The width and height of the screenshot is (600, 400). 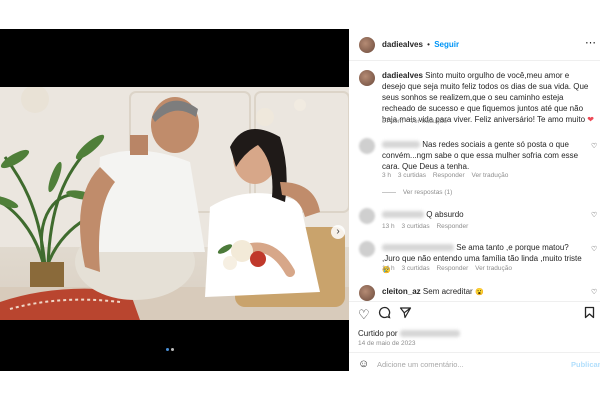 I want to click on caption-meta: 57 sem Ver tradução, so click(x=414, y=121).